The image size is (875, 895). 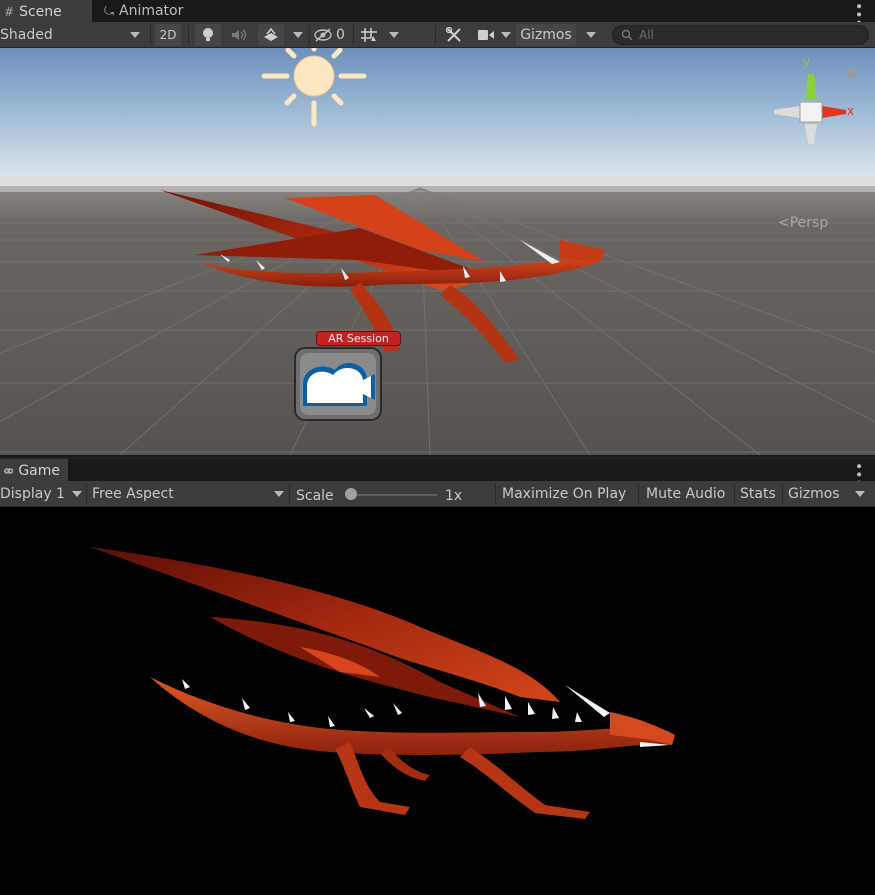 What do you see at coordinates (358, 338) in the screenshot?
I see `ar-session-label: AR Session` at bounding box center [358, 338].